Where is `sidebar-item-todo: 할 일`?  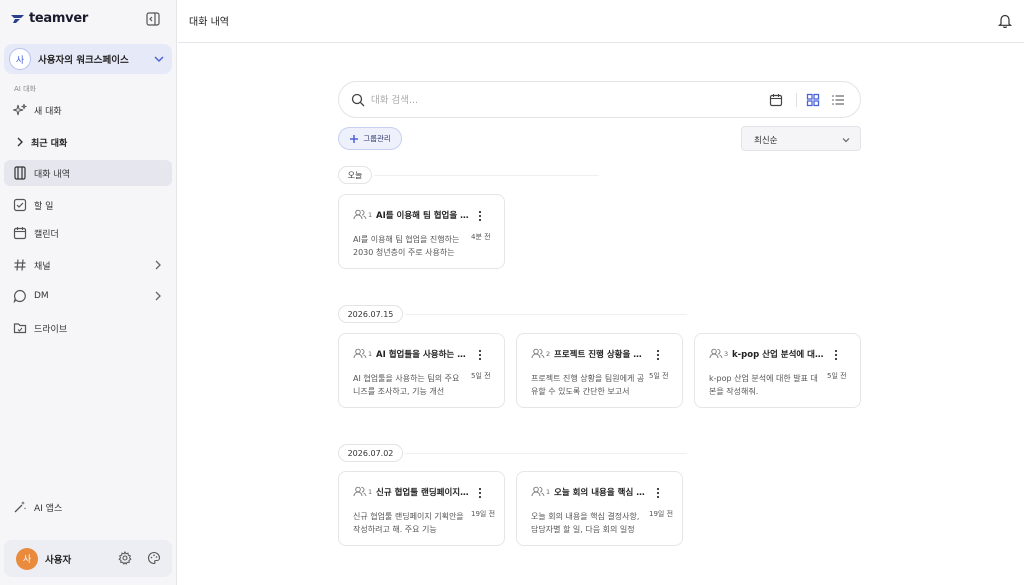 sidebar-item-todo: 할 일 is located at coordinates (88, 205).